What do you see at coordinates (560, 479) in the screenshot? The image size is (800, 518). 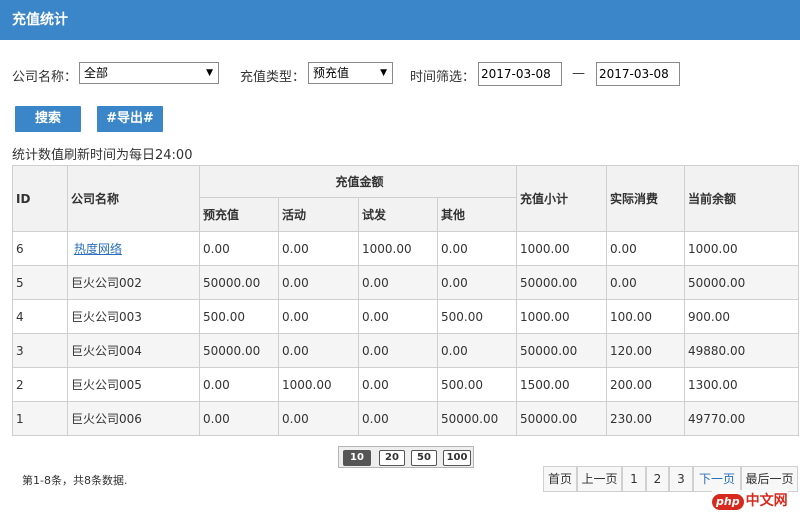 I see `pager-first: 首页` at bounding box center [560, 479].